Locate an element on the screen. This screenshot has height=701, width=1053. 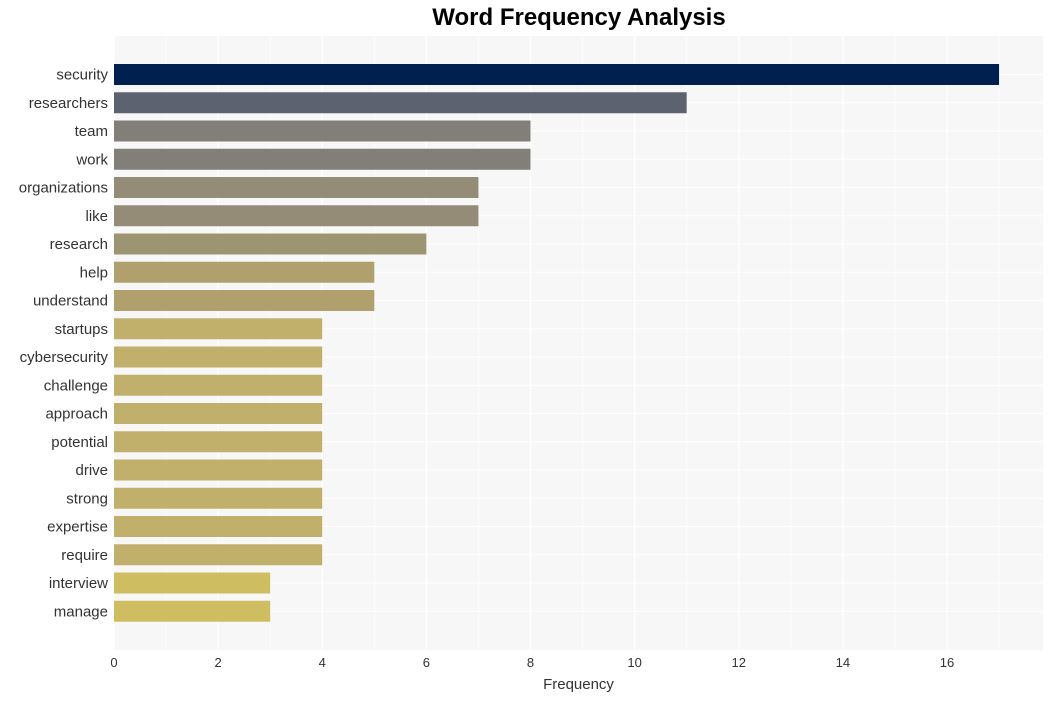
bar-expertise is located at coordinates (218, 526).